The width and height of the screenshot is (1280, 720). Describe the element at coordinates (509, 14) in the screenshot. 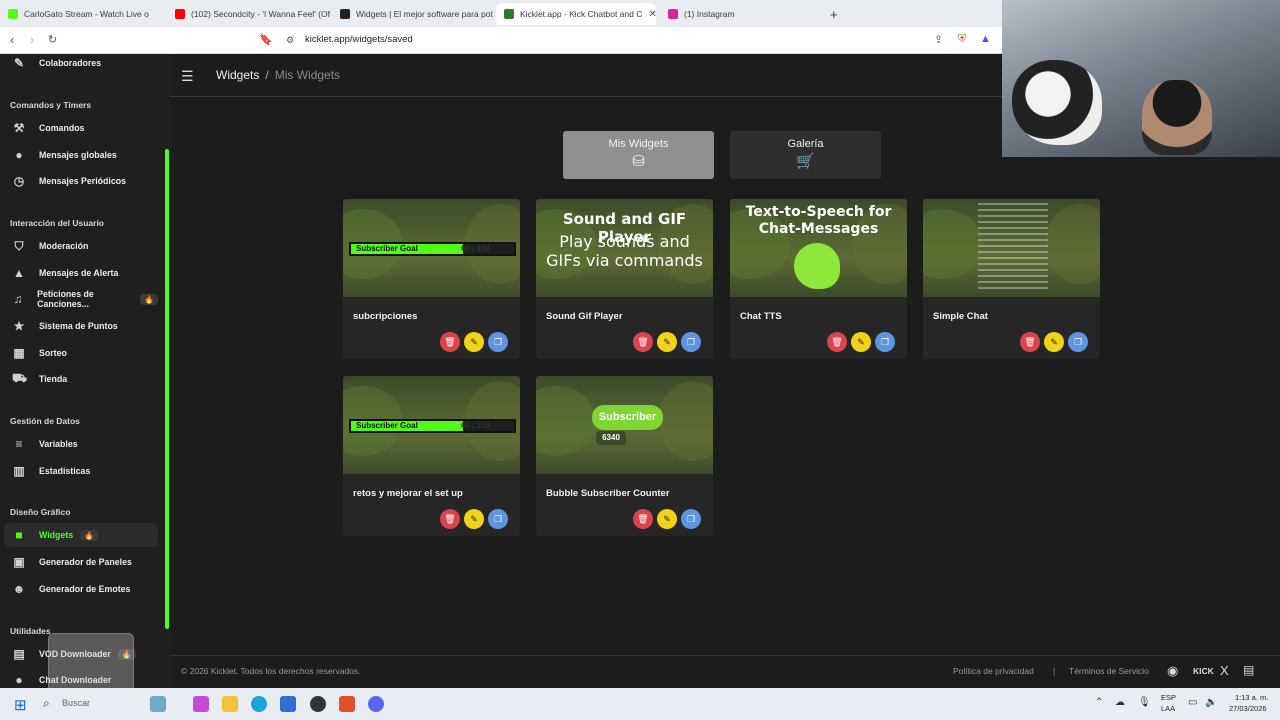

I see `kicklet-favicon-icon` at that location.